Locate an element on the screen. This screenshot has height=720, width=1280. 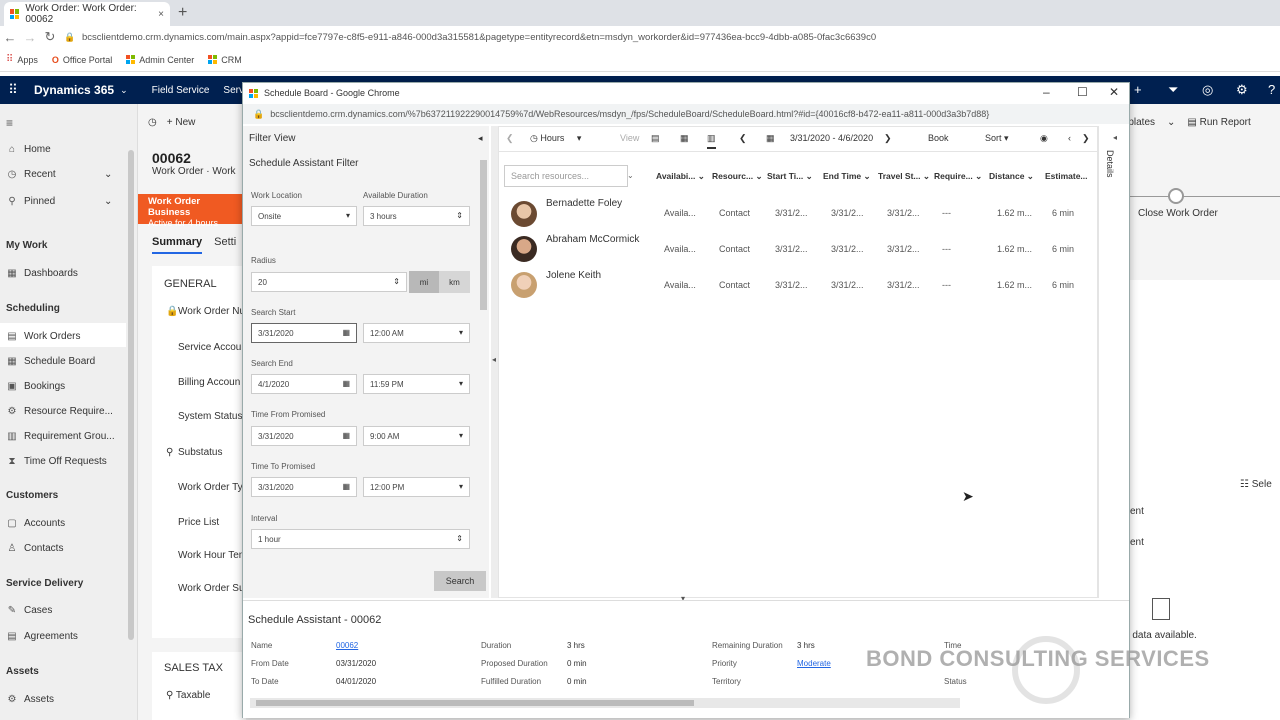
time-from-date: 3/31/2020 ▦ is located at coordinates (304, 436).